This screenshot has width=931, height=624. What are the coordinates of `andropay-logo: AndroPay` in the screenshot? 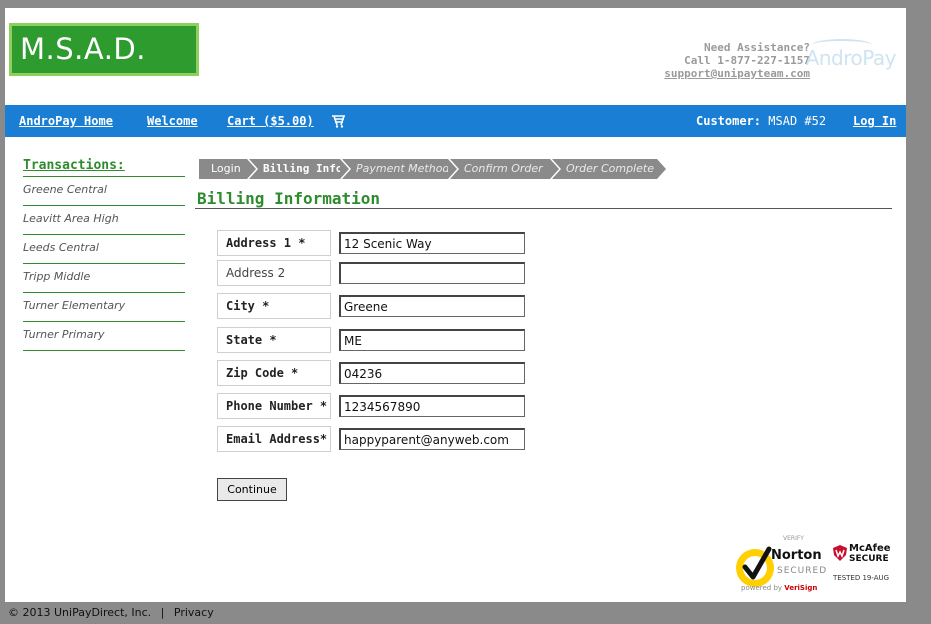 It's located at (851, 54).